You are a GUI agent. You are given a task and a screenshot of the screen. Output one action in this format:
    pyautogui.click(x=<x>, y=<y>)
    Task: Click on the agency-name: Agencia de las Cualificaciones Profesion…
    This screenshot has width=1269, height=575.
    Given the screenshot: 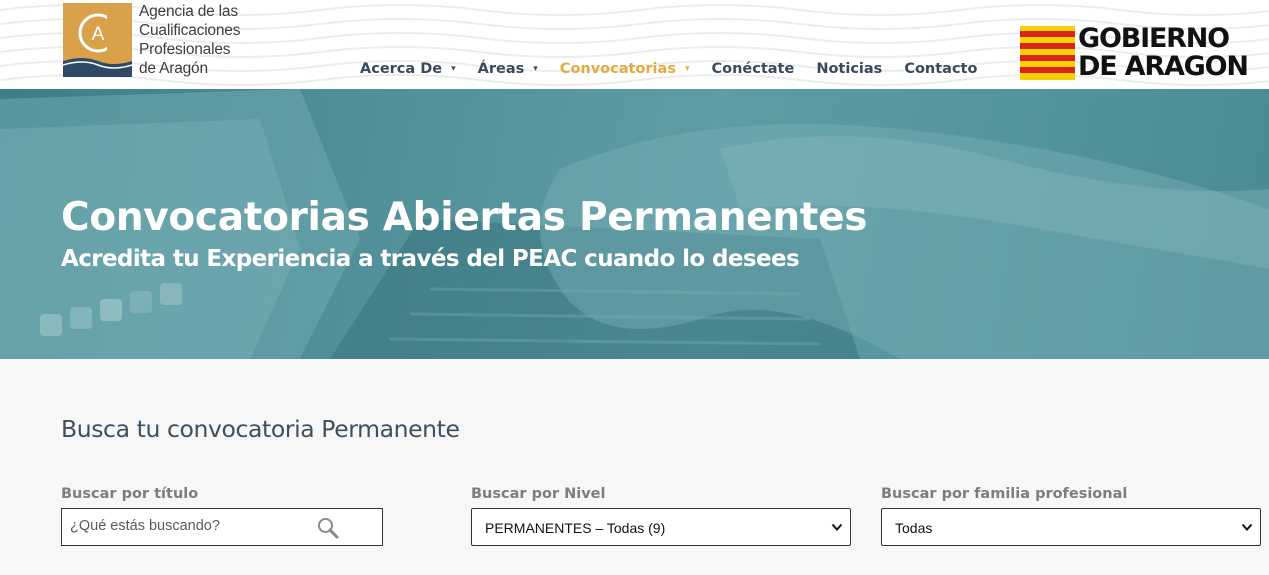 What is the action you would take?
    pyautogui.click(x=204, y=40)
    